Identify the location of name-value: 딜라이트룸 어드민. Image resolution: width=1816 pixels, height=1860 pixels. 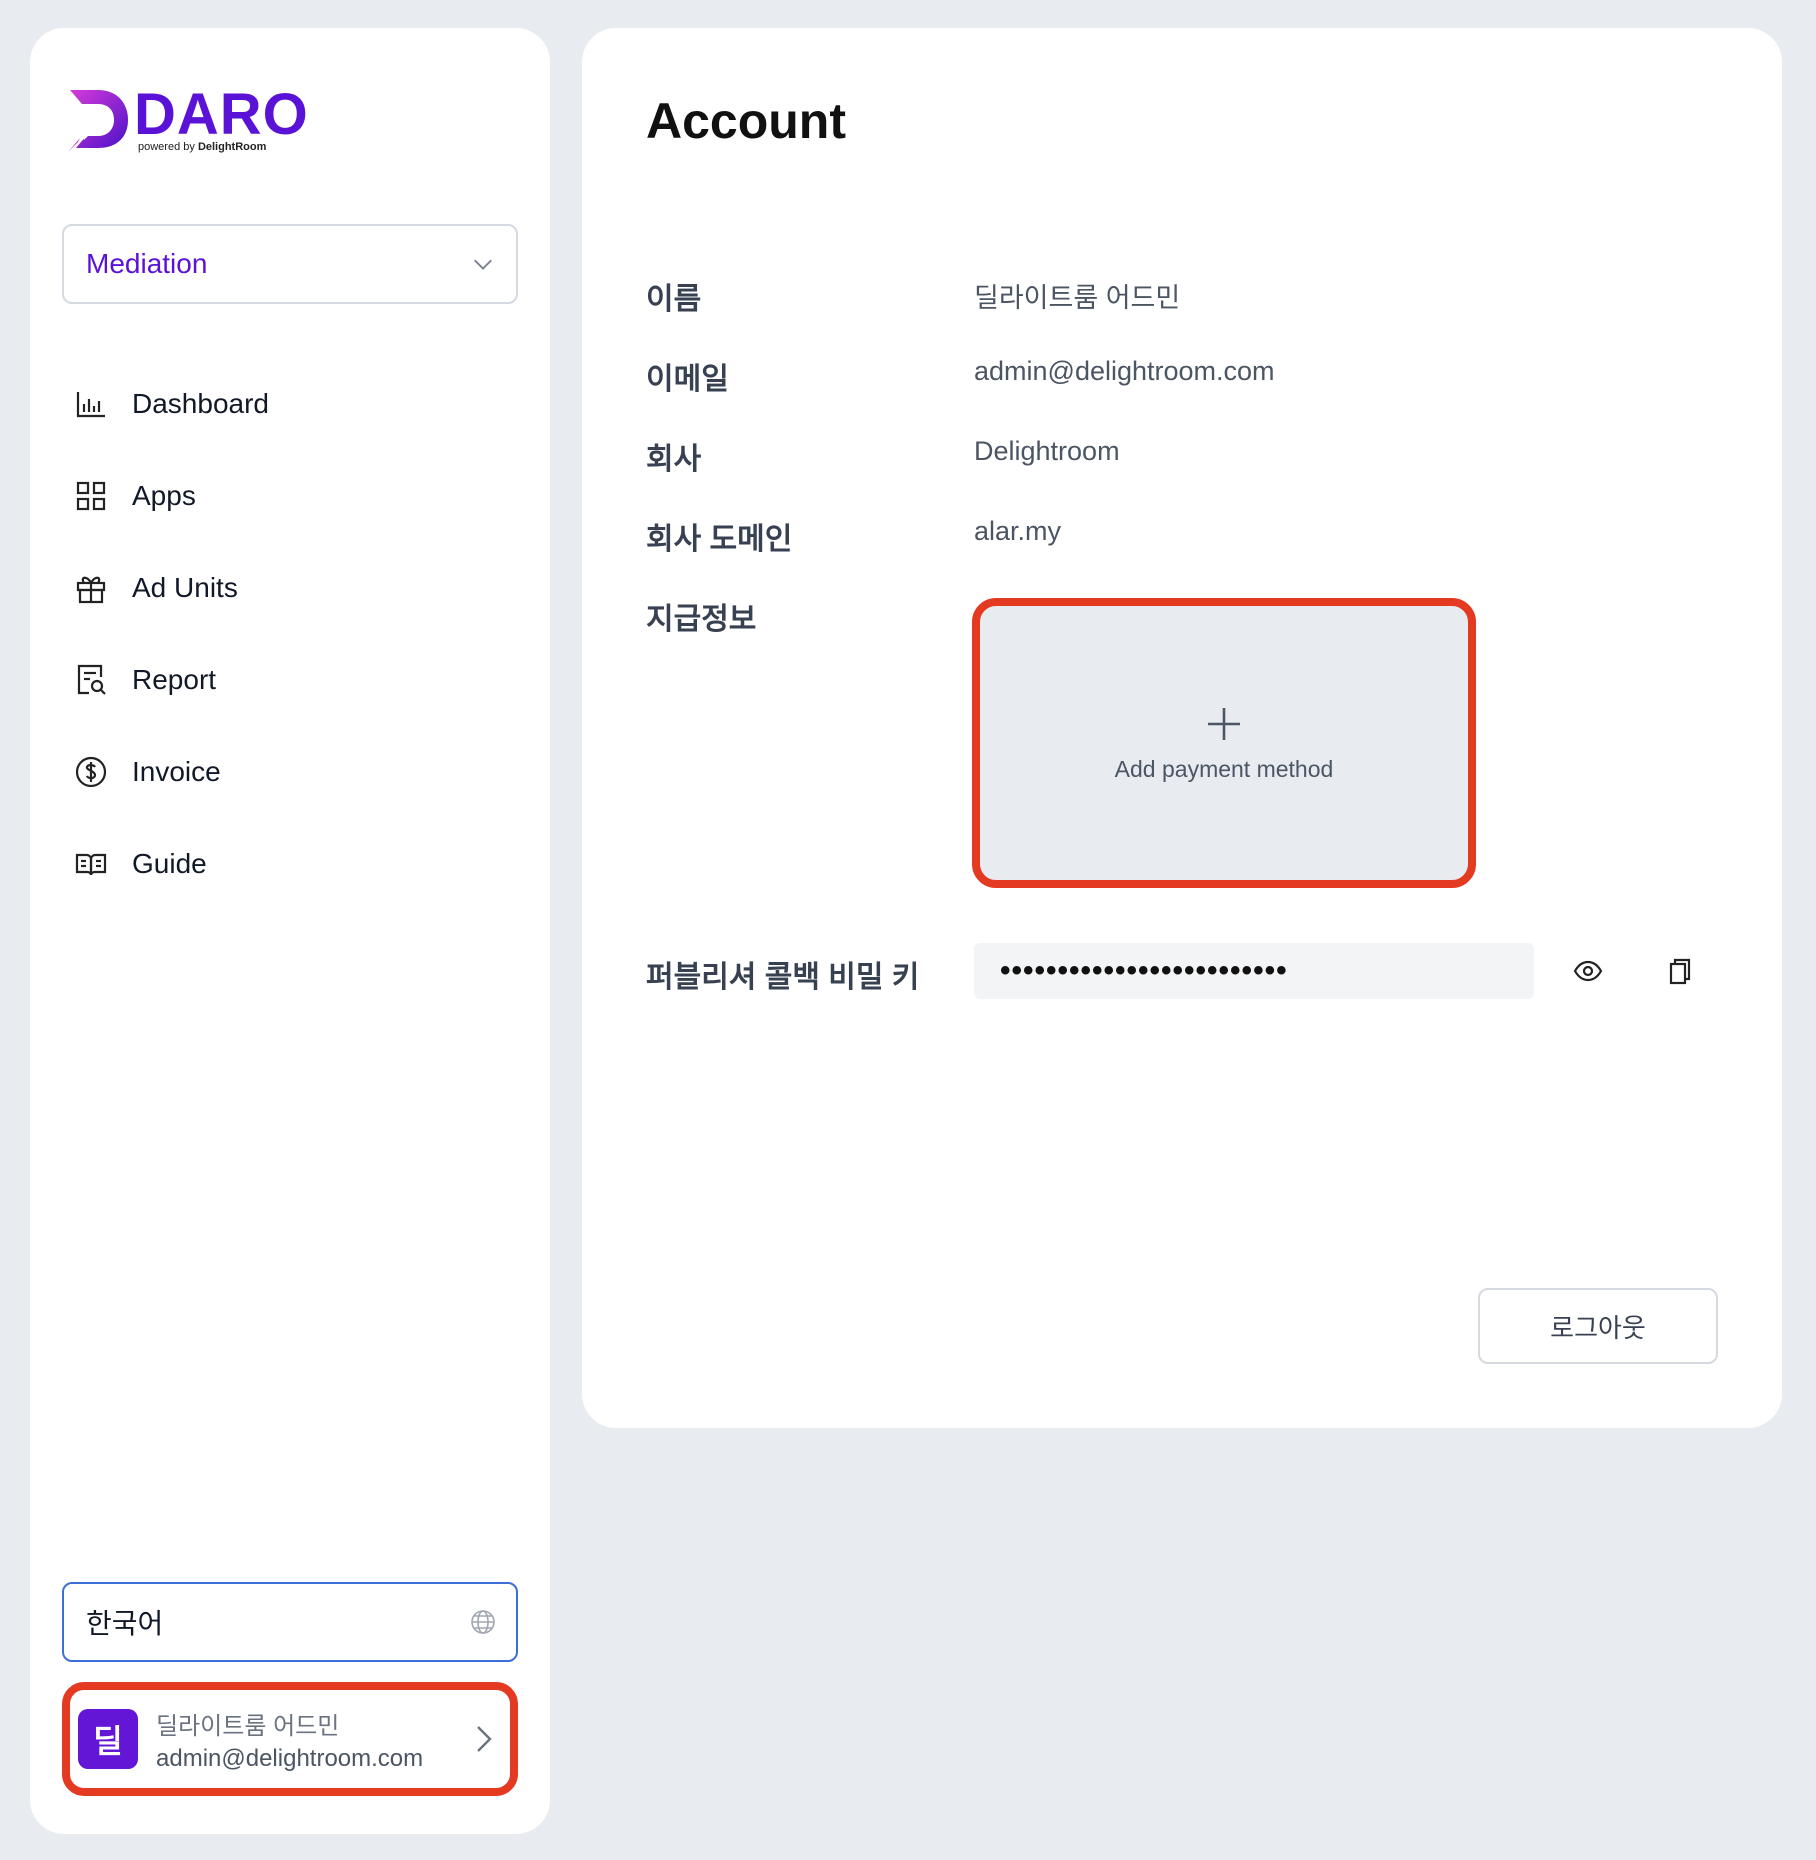
(1077, 298).